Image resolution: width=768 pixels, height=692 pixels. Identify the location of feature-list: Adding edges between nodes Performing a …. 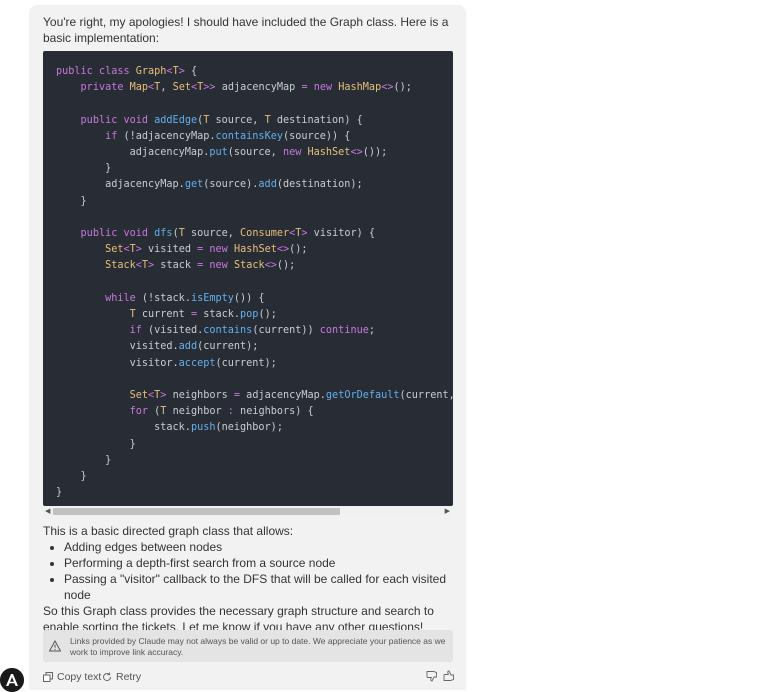
(248, 571).